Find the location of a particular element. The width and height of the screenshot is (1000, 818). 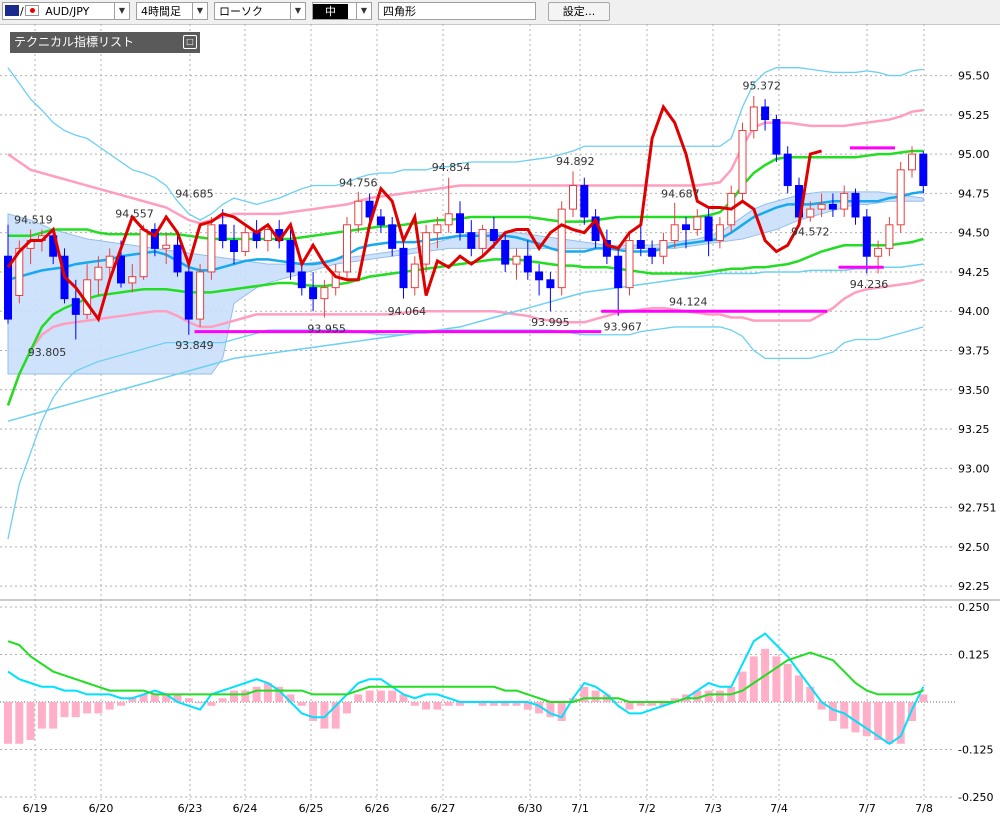

size-select: 中 ▼ is located at coordinates (342, 11).